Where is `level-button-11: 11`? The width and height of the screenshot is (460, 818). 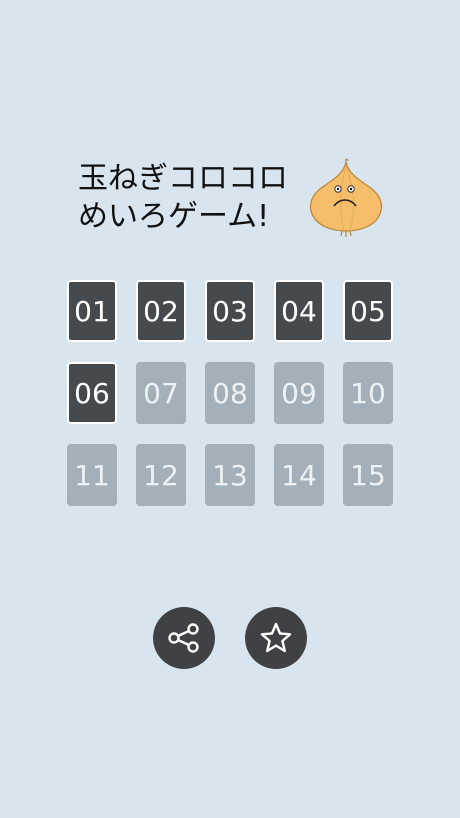
level-button-11: 11 is located at coordinates (92, 475).